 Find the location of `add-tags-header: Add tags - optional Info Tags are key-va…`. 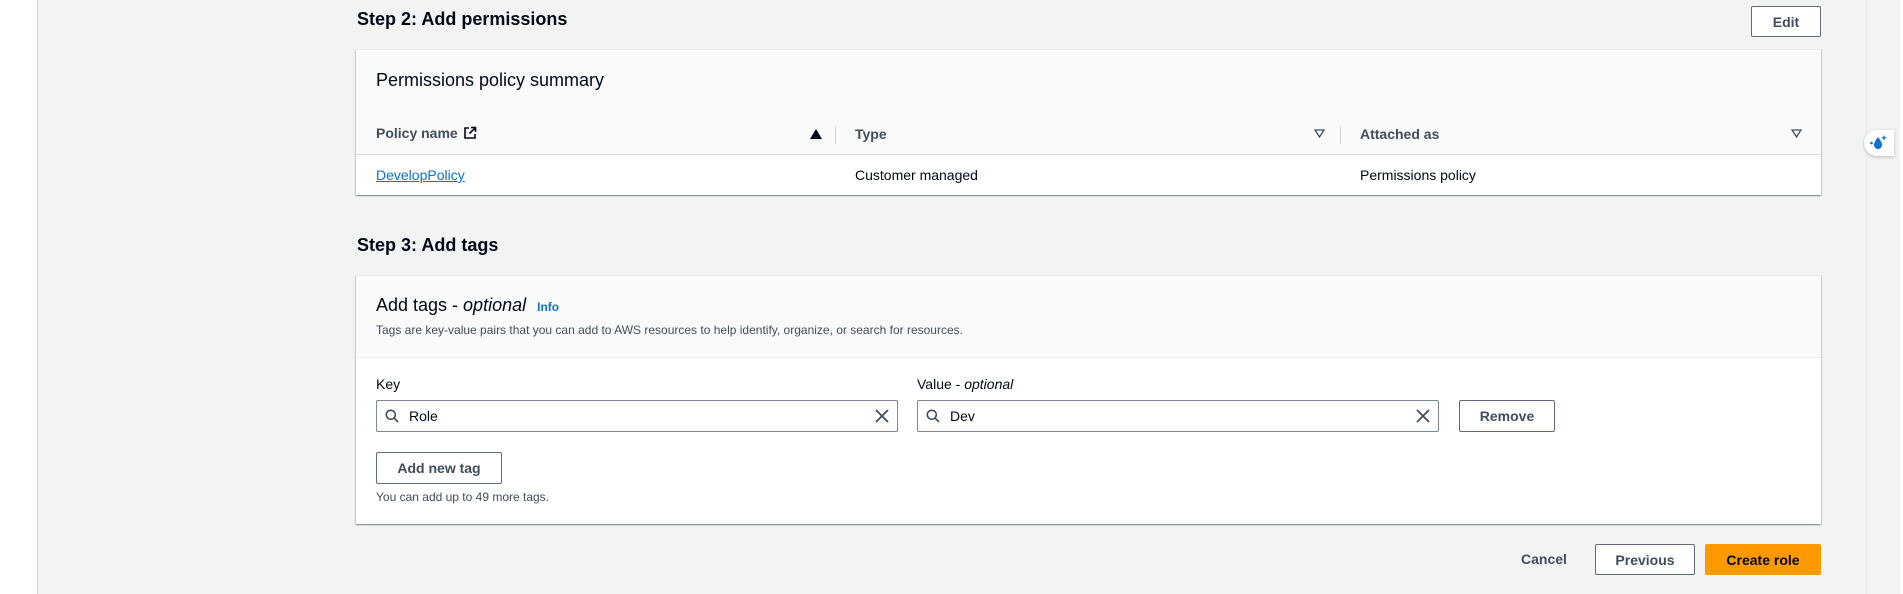

add-tags-header: Add tags - optional Info Tags are key-va… is located at coordinates (1088, 317).